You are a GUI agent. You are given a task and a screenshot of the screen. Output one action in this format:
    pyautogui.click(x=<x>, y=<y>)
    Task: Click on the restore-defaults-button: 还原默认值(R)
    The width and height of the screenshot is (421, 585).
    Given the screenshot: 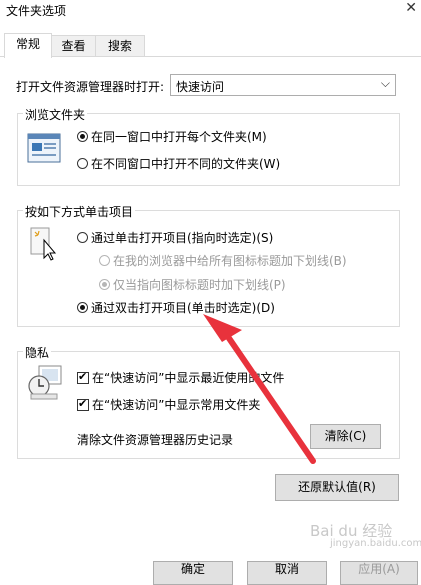 What is the action you would take?
    pyautogui.click(x=337, y=487)
    